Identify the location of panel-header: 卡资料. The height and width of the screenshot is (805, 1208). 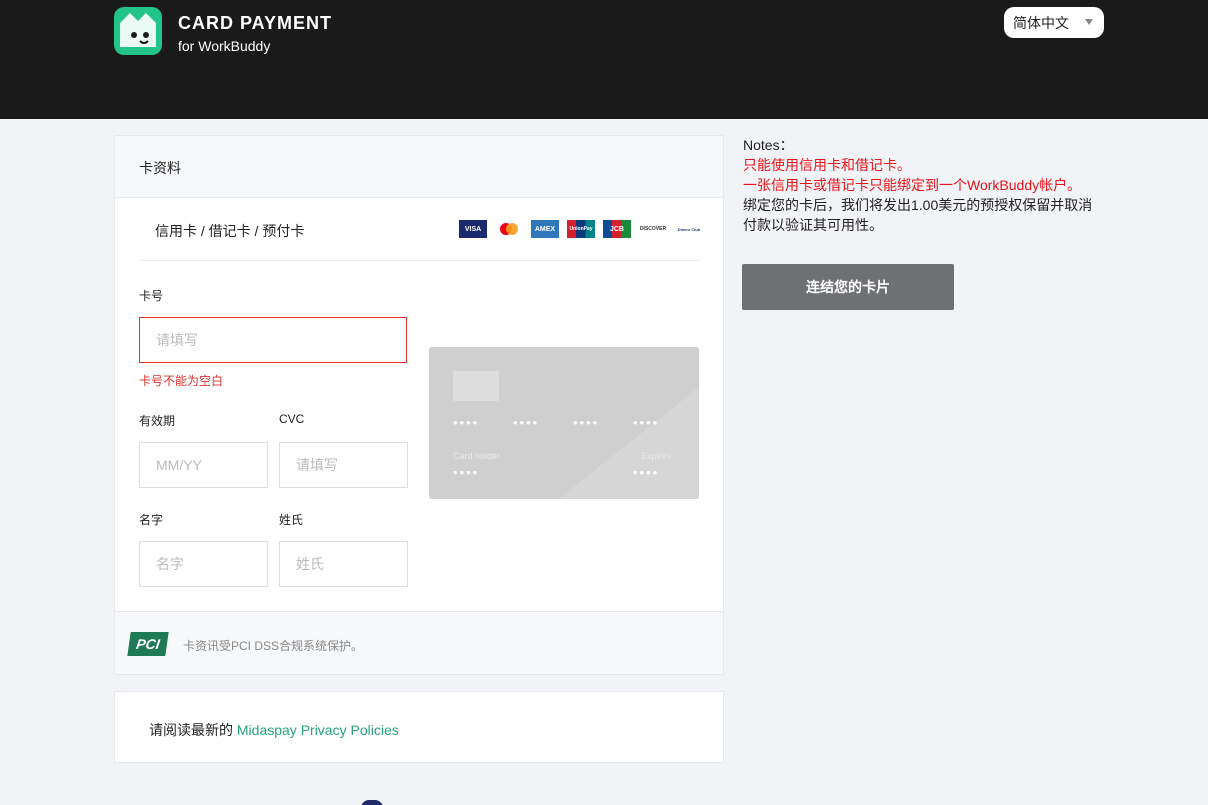
(419, 167).